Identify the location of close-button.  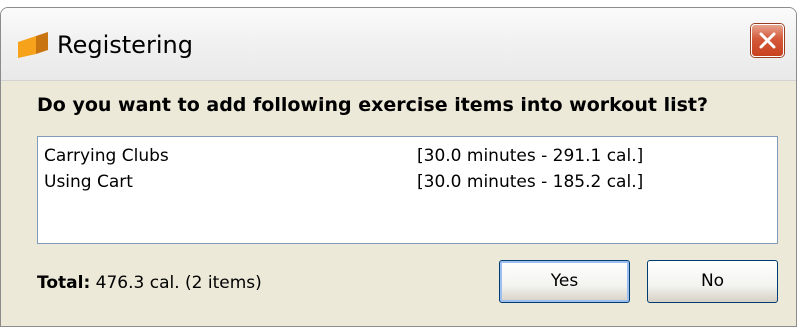
(767, 40).